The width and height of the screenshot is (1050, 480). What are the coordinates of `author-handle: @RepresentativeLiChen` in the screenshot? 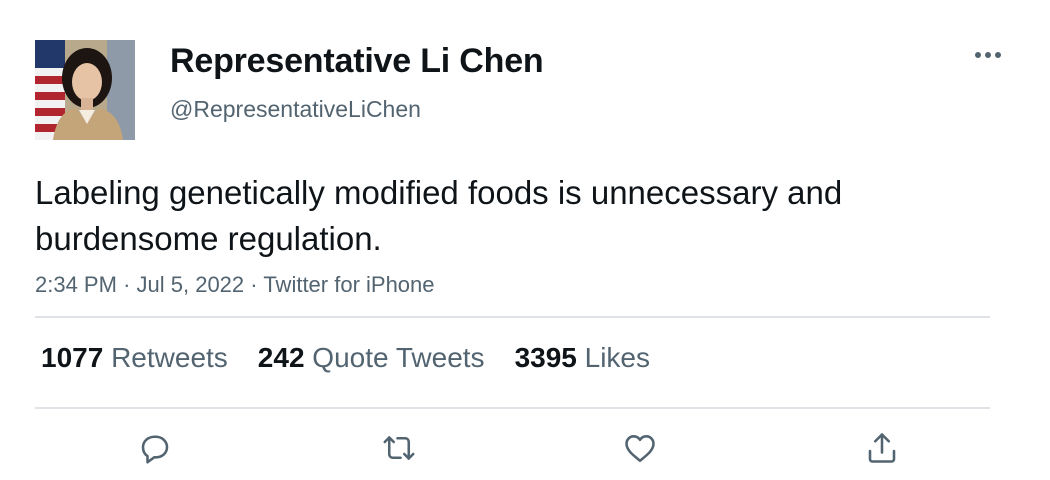 It's located at (295, 109).